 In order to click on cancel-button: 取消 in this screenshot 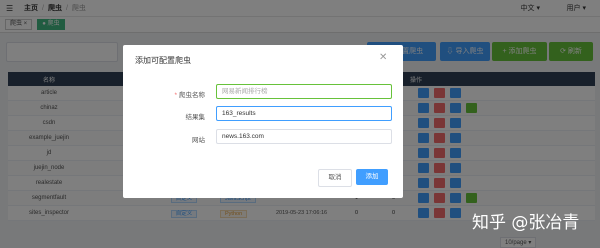, I will do `click(335, 178)`.